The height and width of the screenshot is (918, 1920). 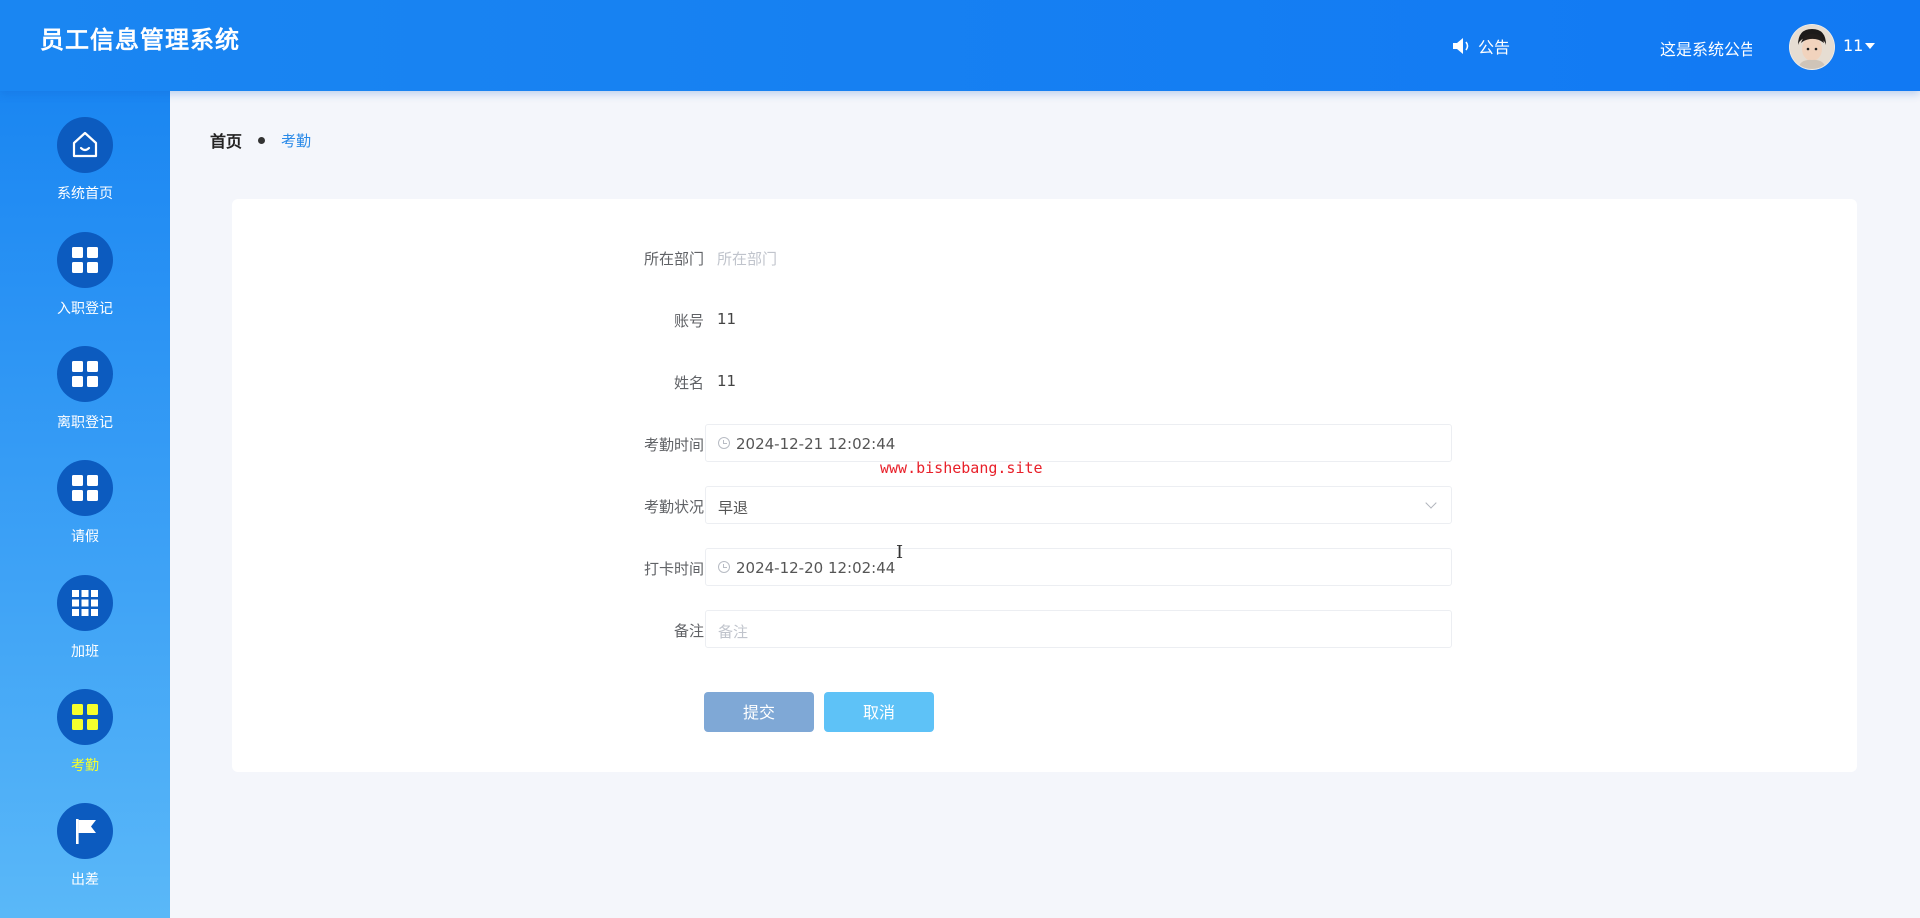 What do you see at coordinates (1044, 382) in the screenshot?
I see `name-row: 姓名 11` at bounding box center [1044, 382].